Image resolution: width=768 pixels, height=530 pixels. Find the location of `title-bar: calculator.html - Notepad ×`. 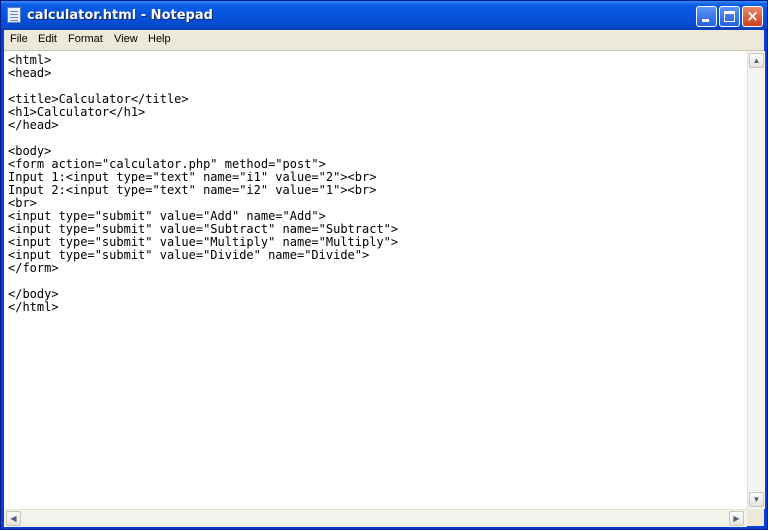

title-bar: calculator.html - Notepad × is located at coordinates (384, 15).